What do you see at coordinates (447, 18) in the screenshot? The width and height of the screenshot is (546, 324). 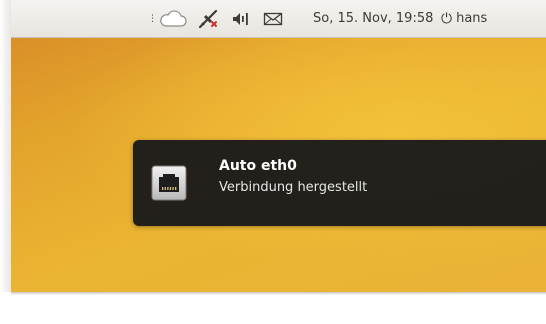 I see `power-icon: ⏻` at bounding box center [447, 18].